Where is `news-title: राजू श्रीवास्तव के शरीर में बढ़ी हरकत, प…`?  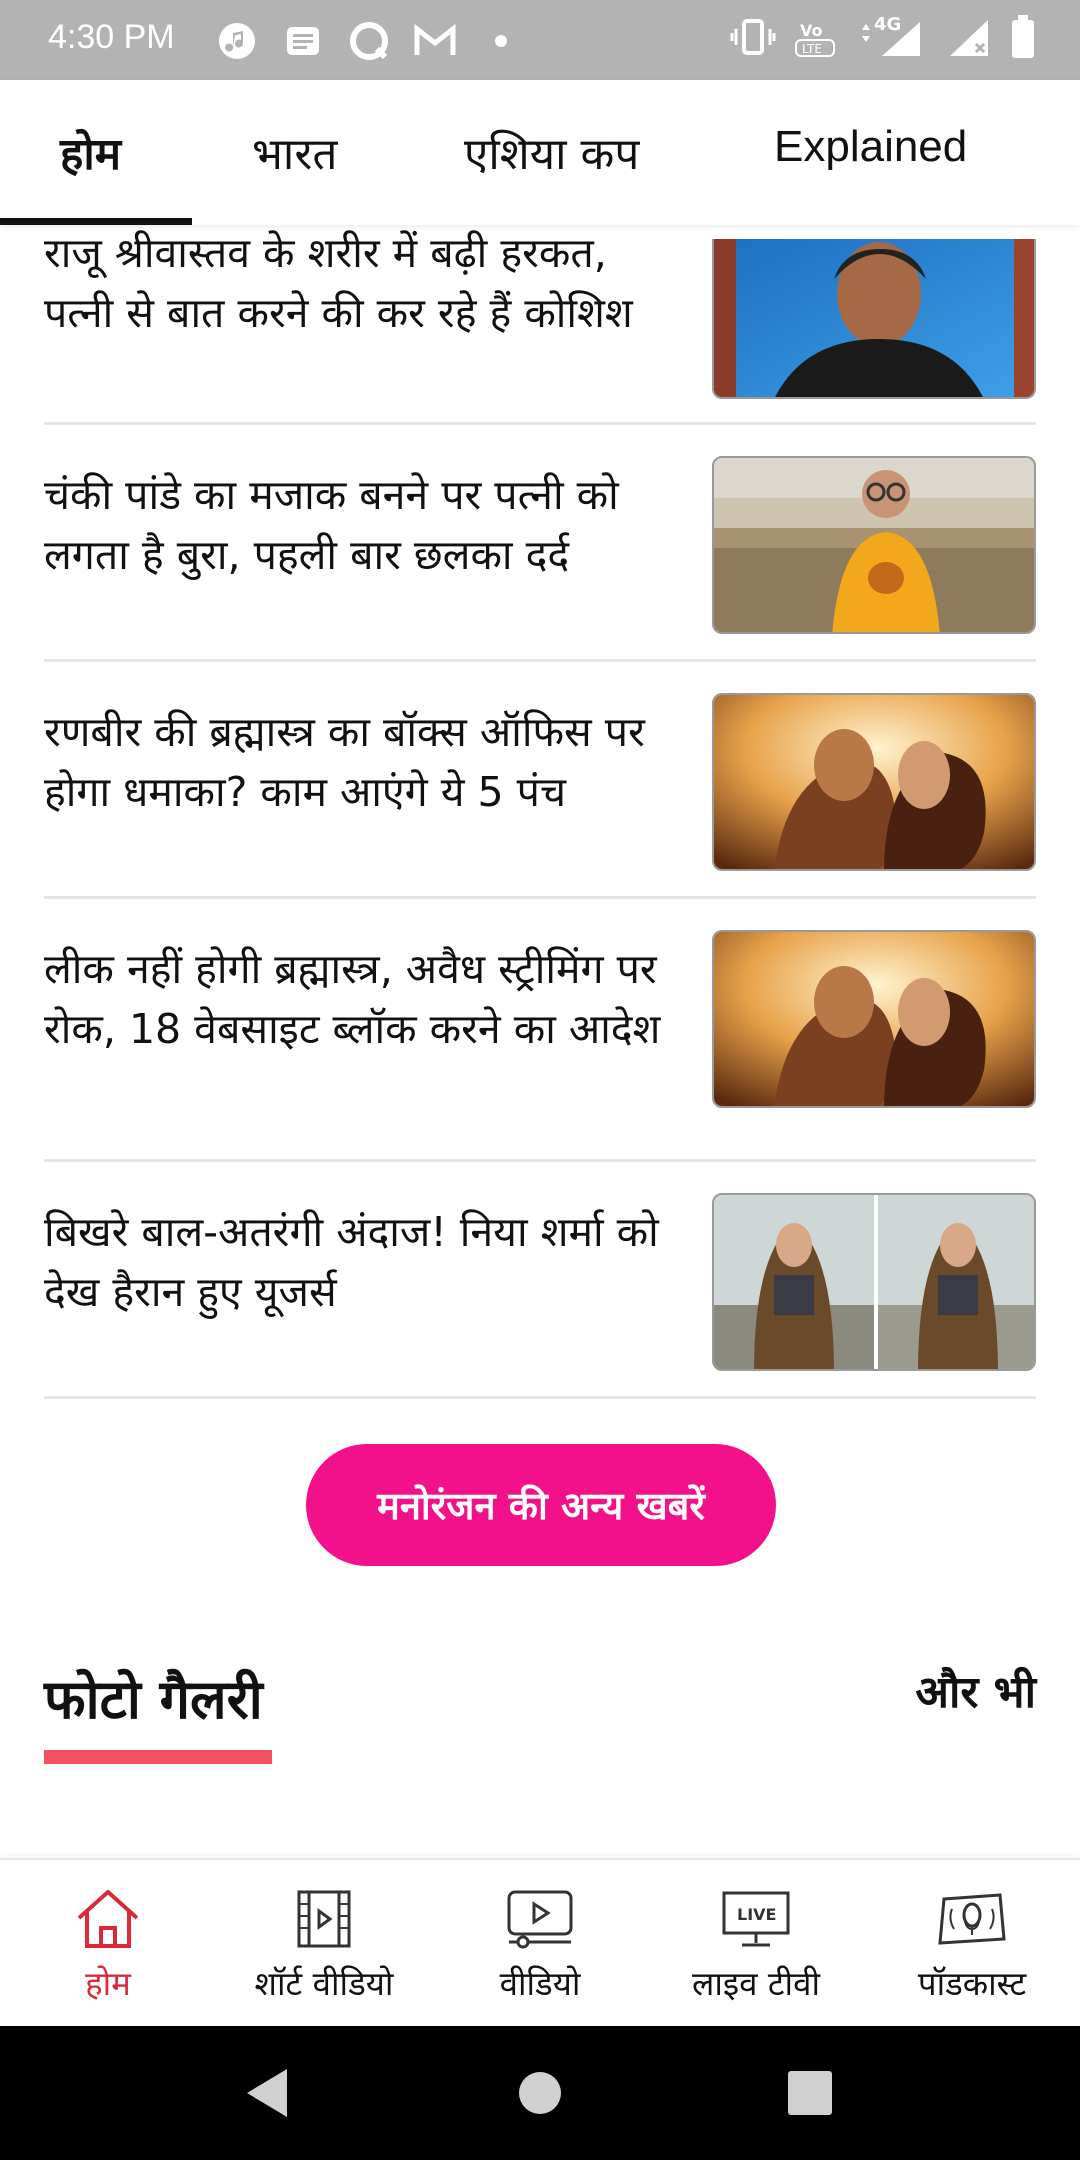
news-title: राजू श्रीवास्तव के शरीर में बढ़ी हरकत, प… is located at coordinates (354, 283).